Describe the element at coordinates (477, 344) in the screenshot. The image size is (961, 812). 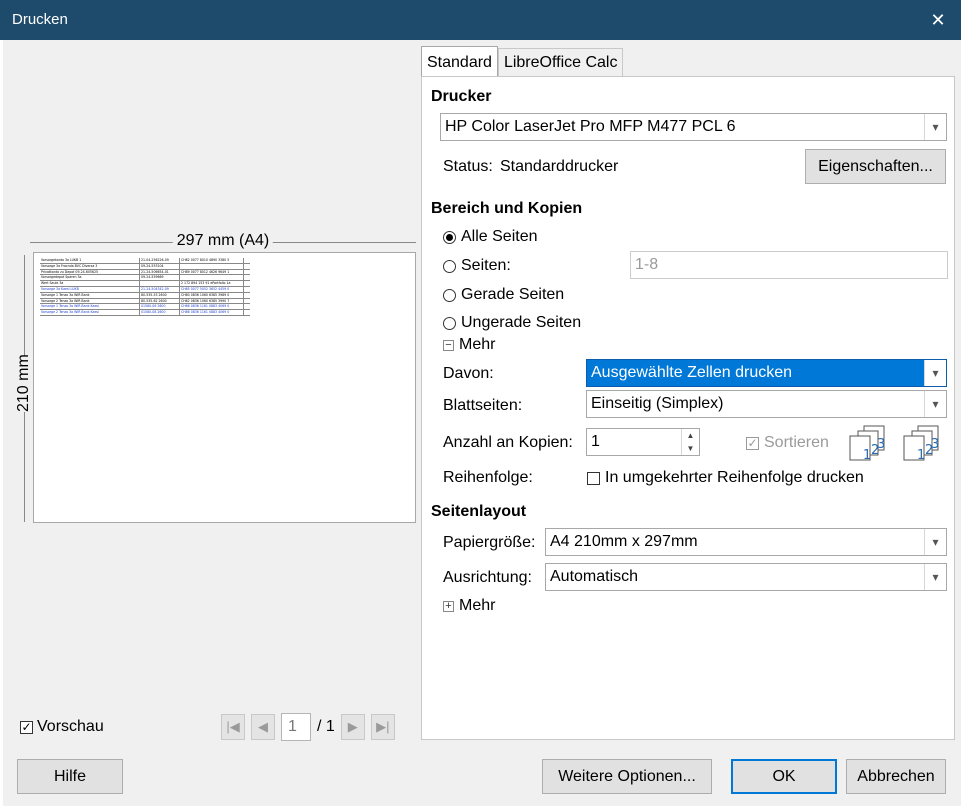
I see `mehr-label: Mehr` at that location.